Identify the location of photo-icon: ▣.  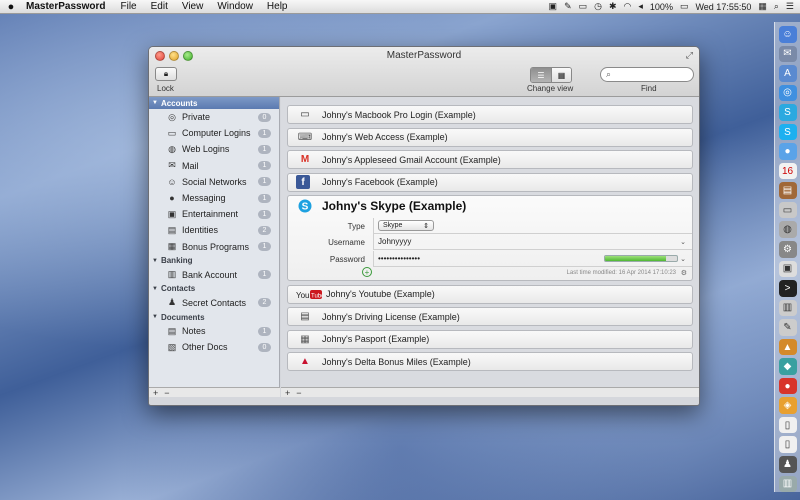
(787, 269).